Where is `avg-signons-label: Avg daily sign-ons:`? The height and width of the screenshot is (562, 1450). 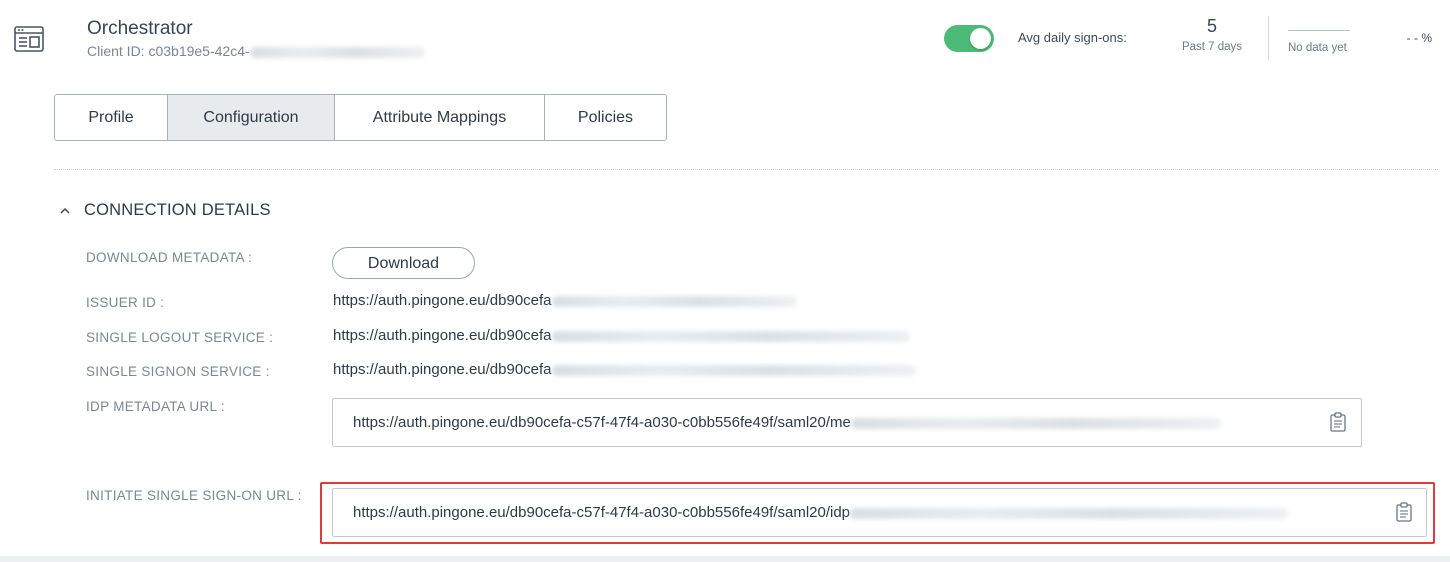
avg-signons-label: Avg daily sign-ons: is located at coordinates (1072, 37).